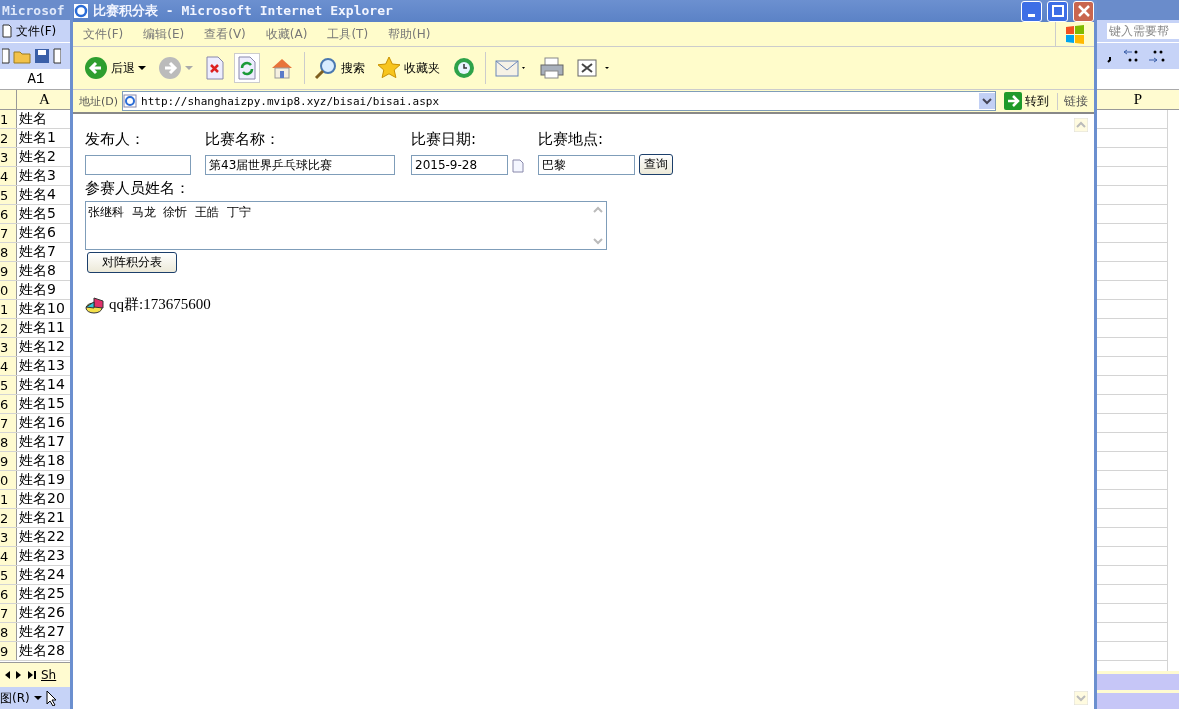 The image size is (1179, 709). I want to click on query-button: 查询, so click(656, 164).